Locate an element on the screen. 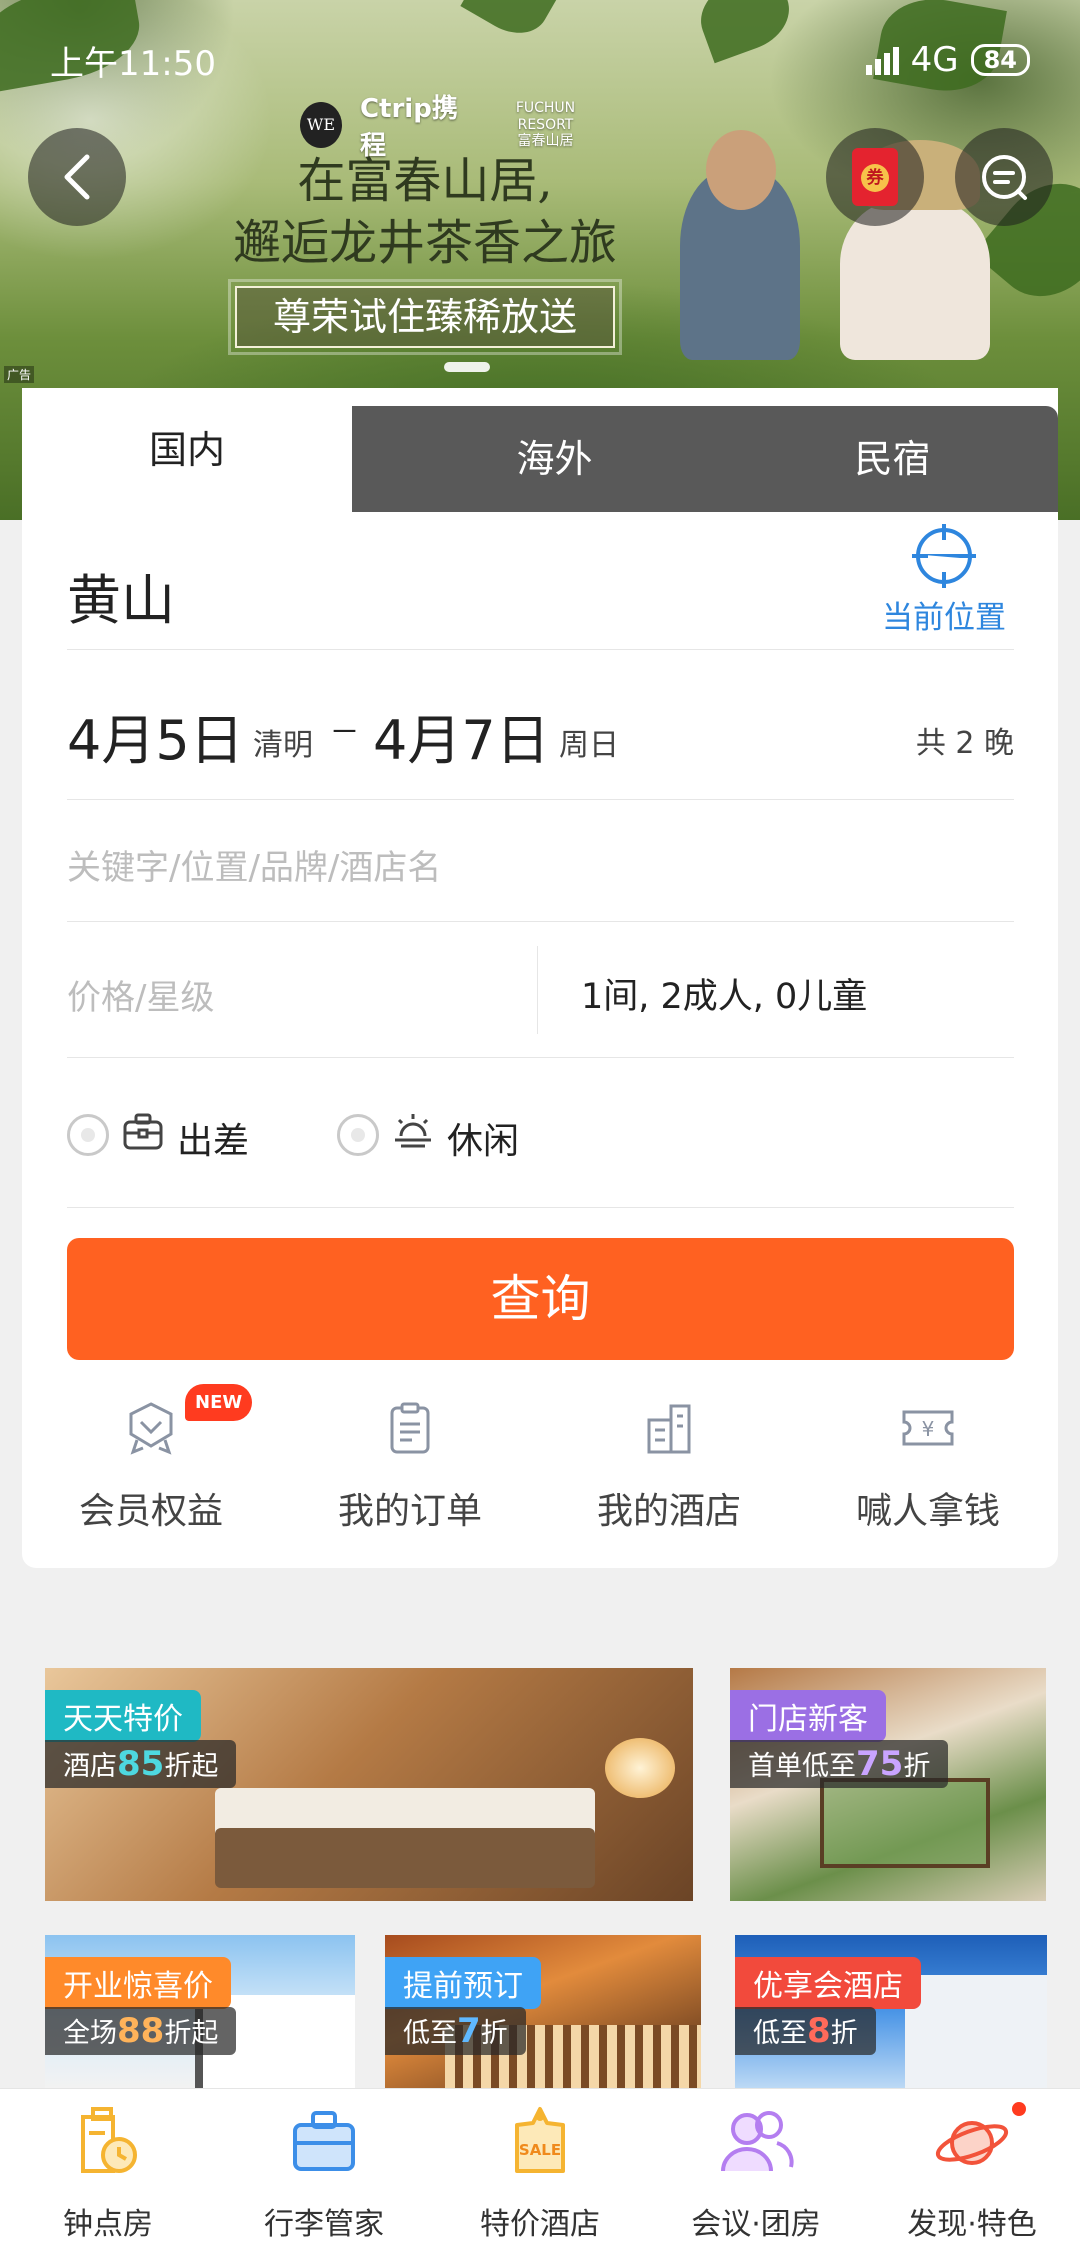  search-button: 查询 is located at coordinates (540, 1299).